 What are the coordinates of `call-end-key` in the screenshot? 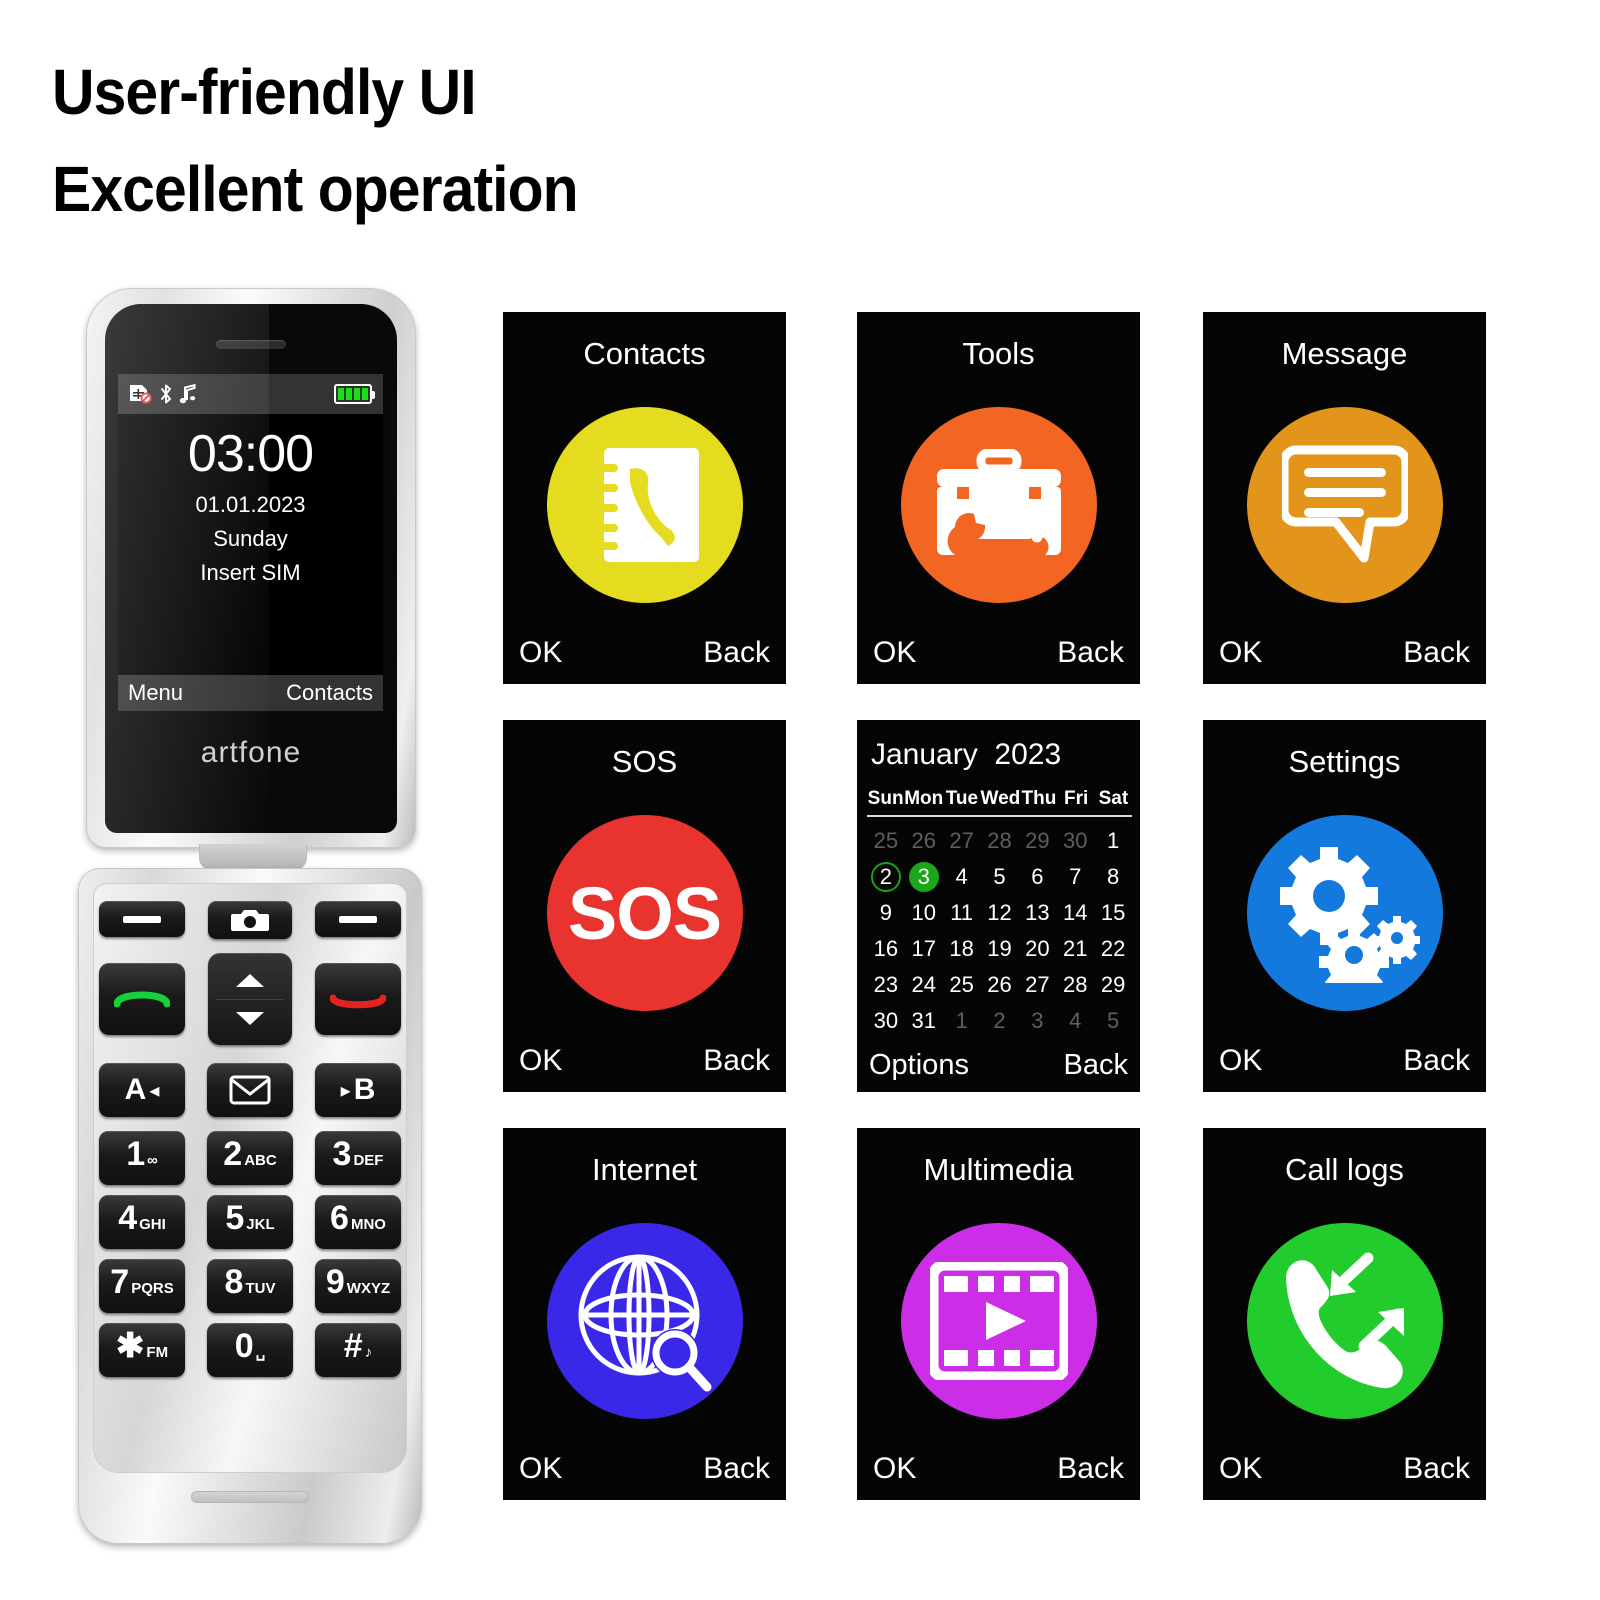 It's located at (358, 999).